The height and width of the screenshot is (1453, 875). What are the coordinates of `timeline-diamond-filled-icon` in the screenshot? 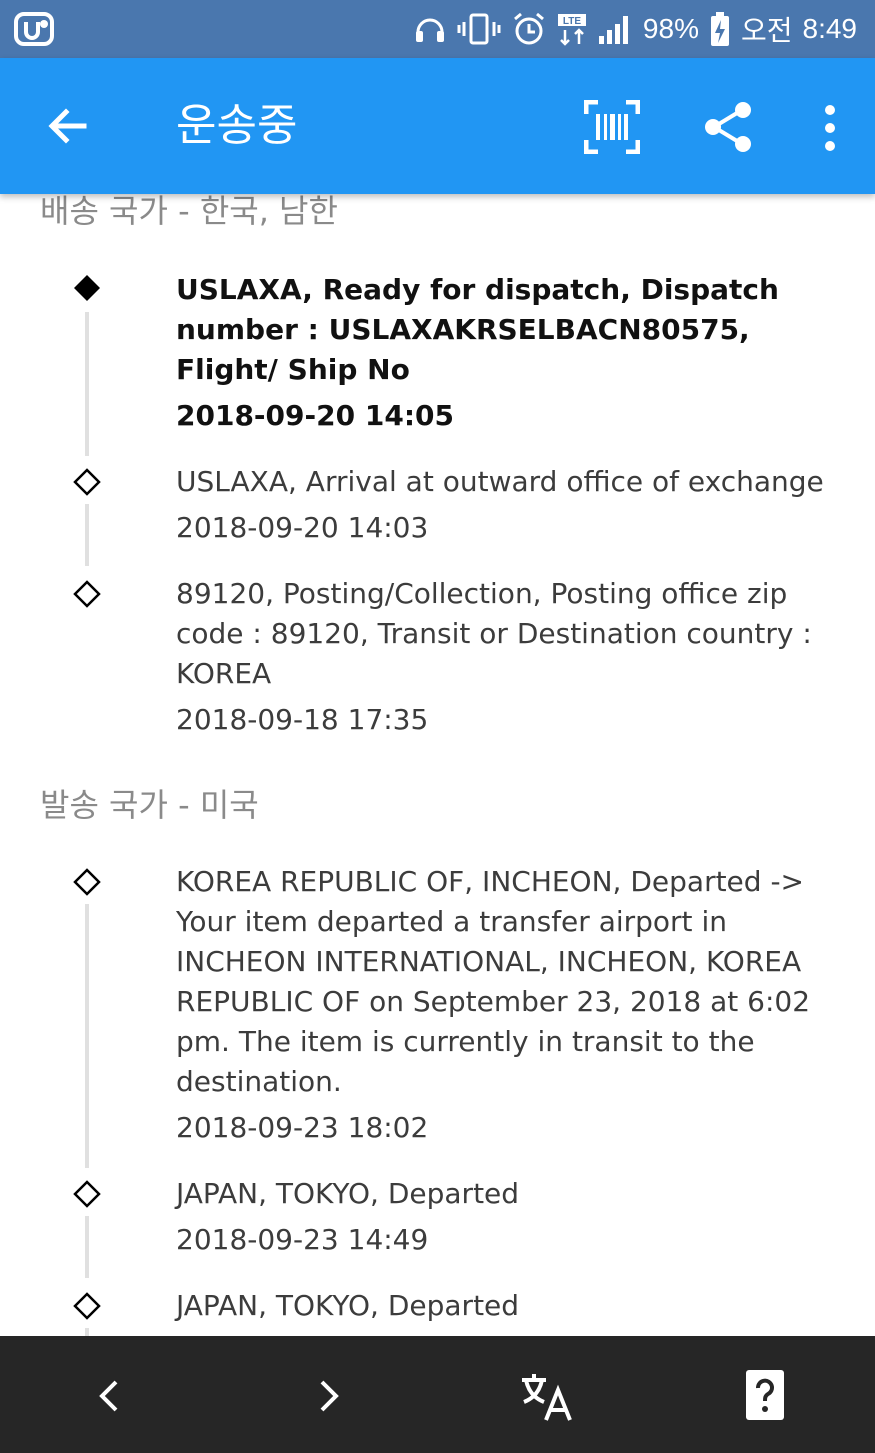 It's located at (87, 288).